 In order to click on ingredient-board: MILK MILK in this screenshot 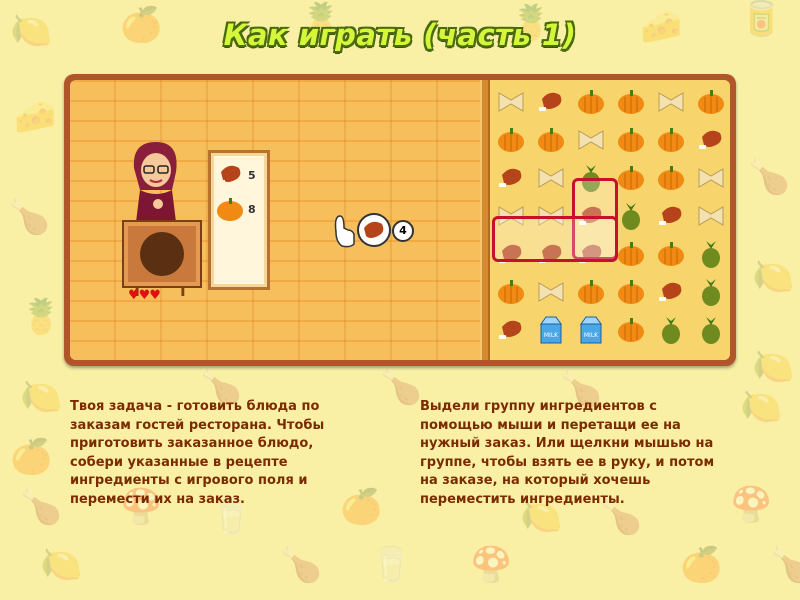, I will do `click(610, 220)`.